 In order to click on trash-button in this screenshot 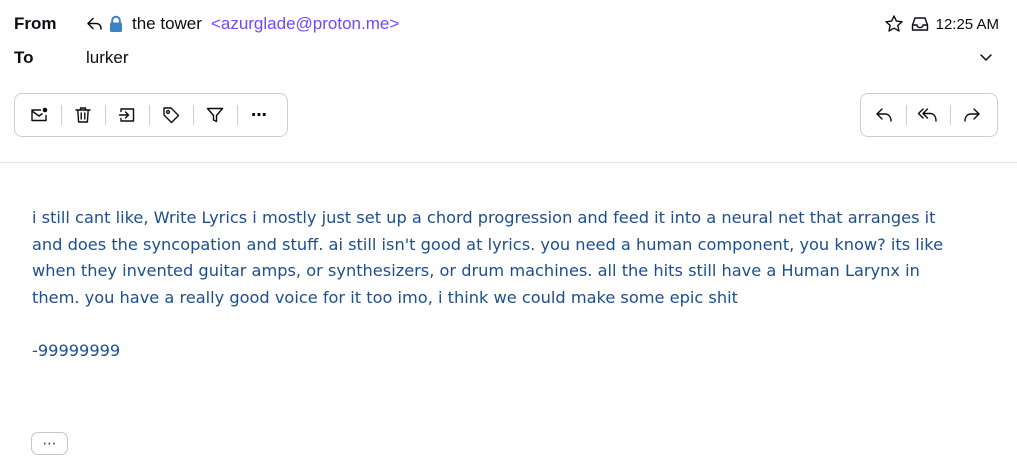, I will do `click(83, 115)`.